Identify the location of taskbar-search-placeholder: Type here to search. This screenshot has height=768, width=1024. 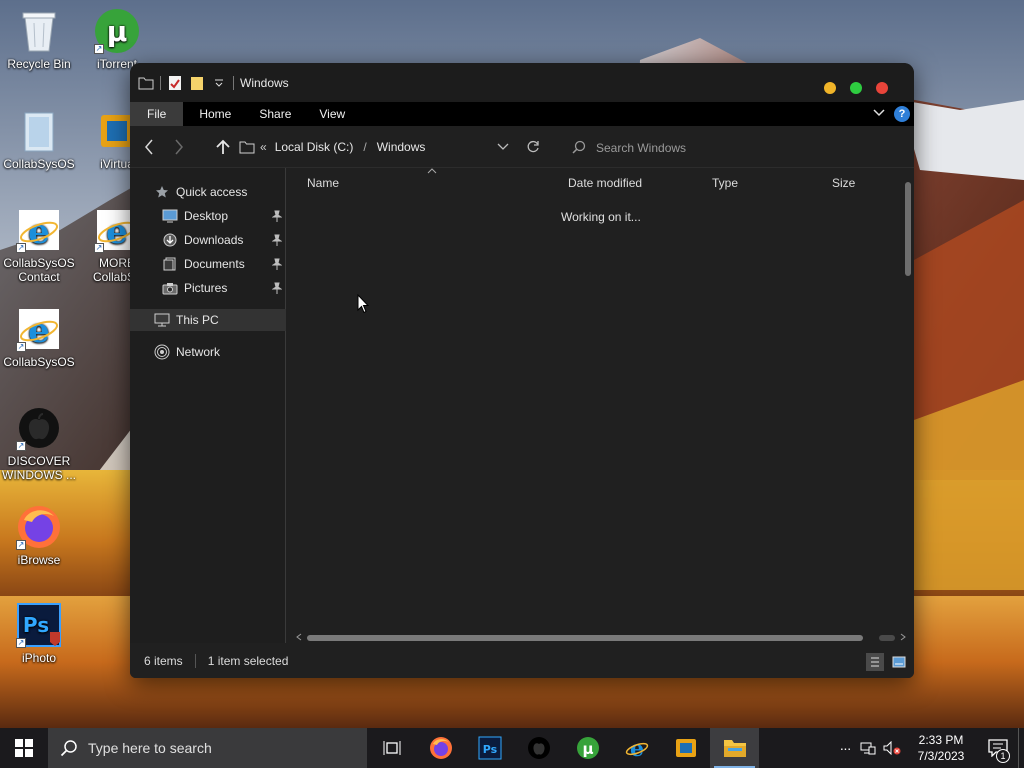
(150, 748).